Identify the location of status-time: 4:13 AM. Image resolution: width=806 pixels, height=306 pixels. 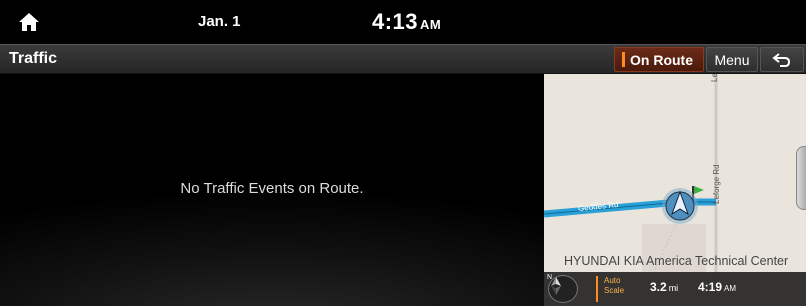
(406, 22).